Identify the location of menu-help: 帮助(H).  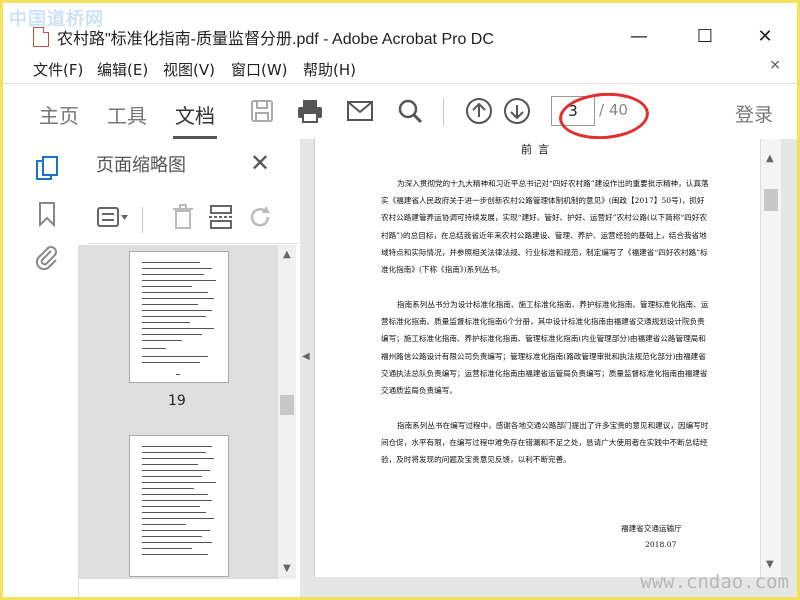
(329, 69).